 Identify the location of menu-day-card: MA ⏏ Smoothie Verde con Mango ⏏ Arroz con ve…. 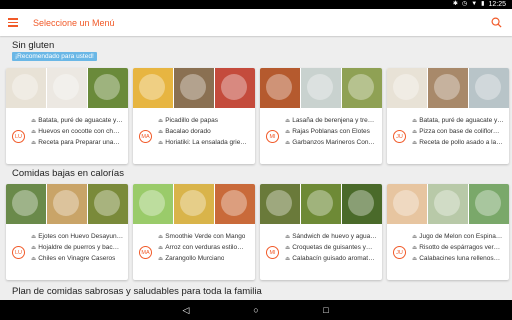
(194, 232).